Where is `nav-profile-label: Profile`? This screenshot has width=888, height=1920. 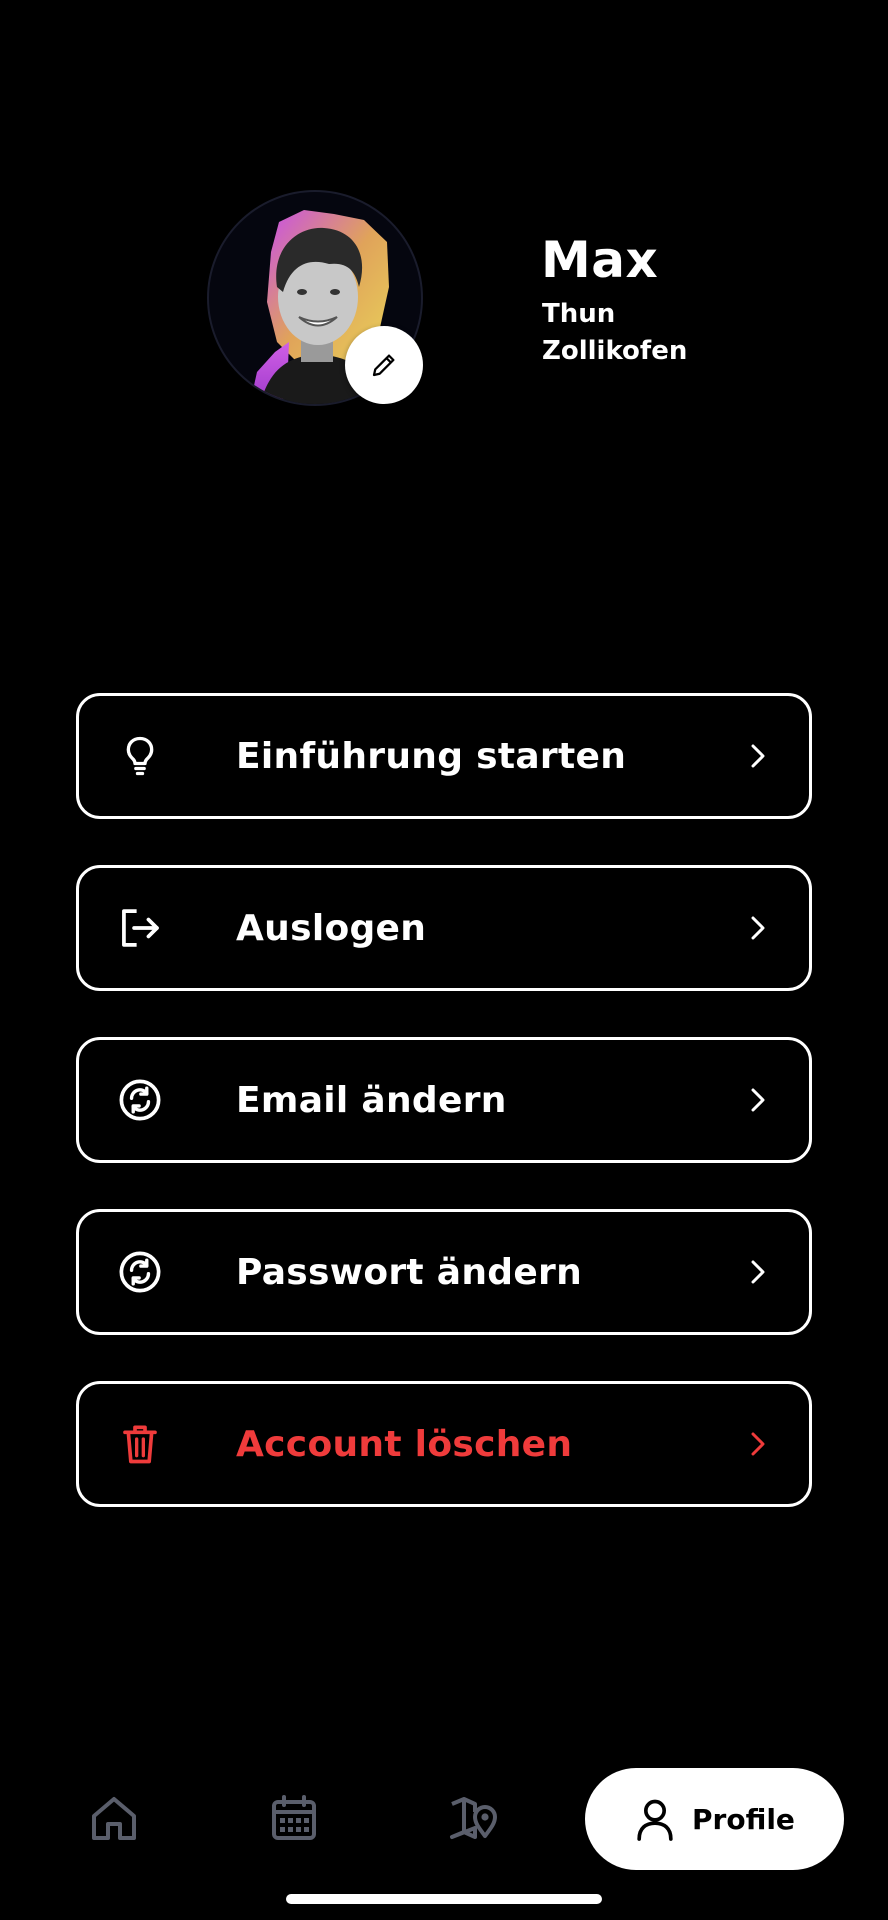
nav-profile-label: Profile is located at coordinates (743, 1819).